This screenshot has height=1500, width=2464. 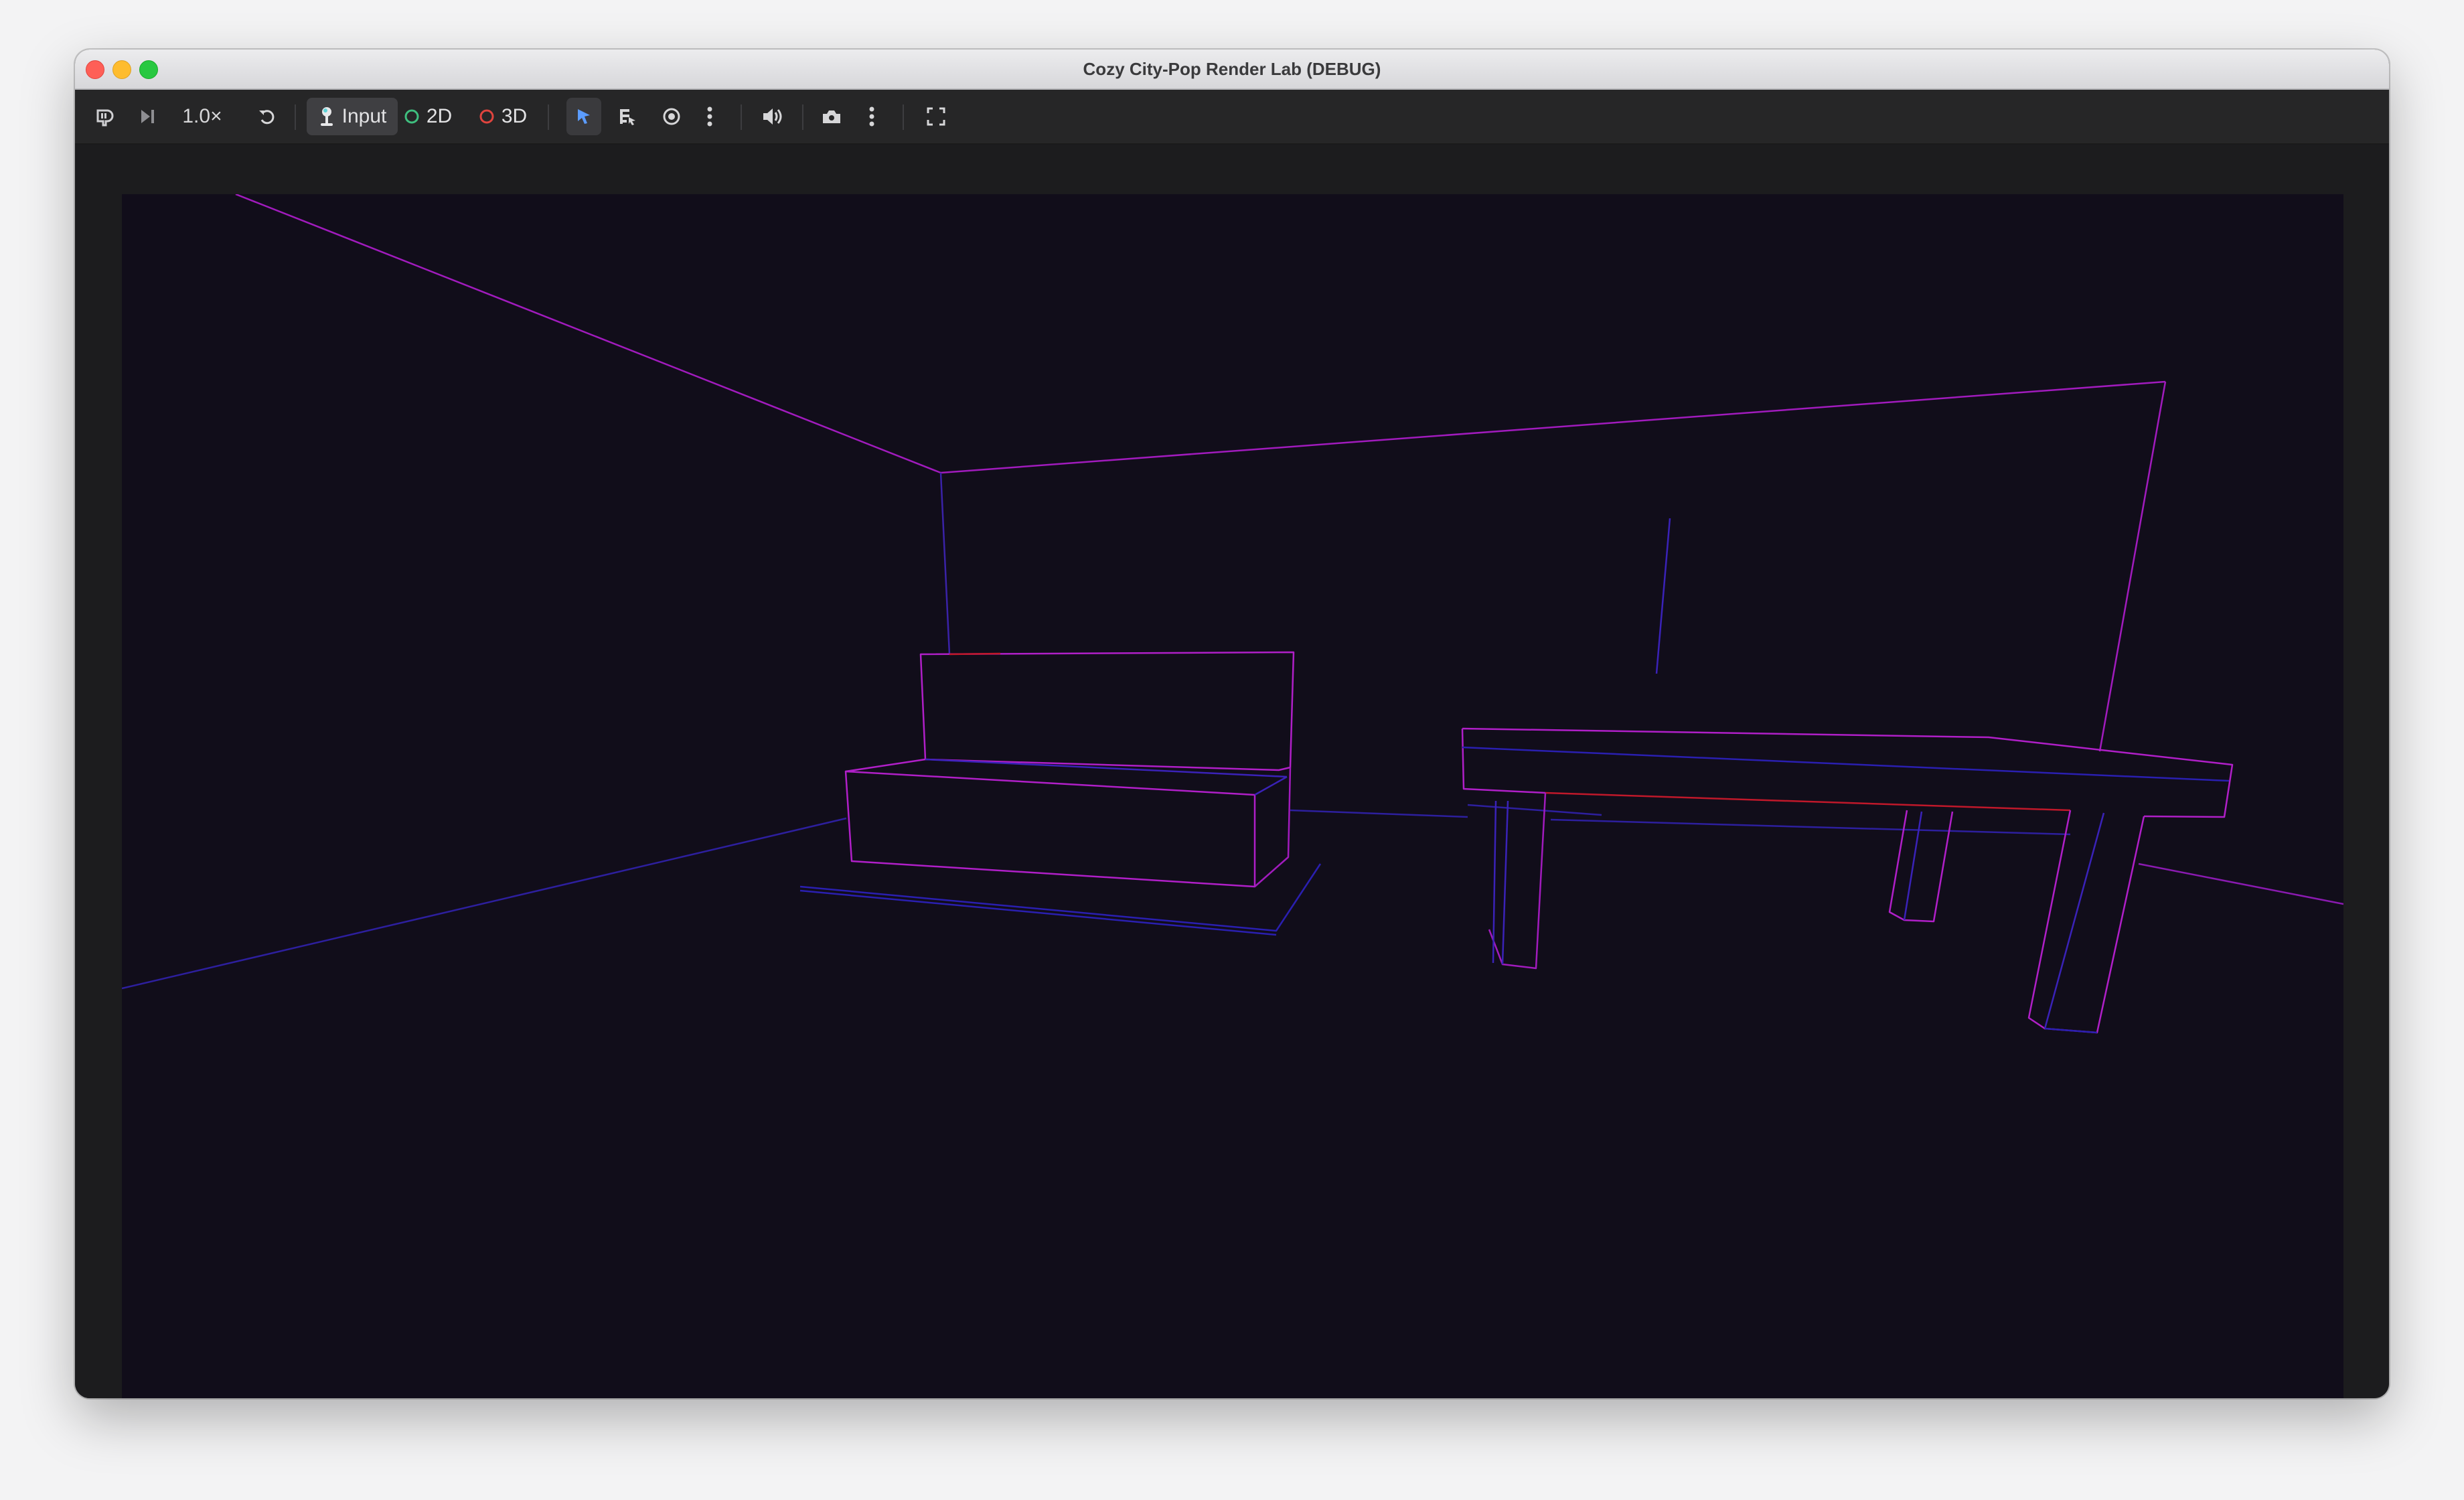 I want to click on game-pause-button, so click(x=105, y=116).